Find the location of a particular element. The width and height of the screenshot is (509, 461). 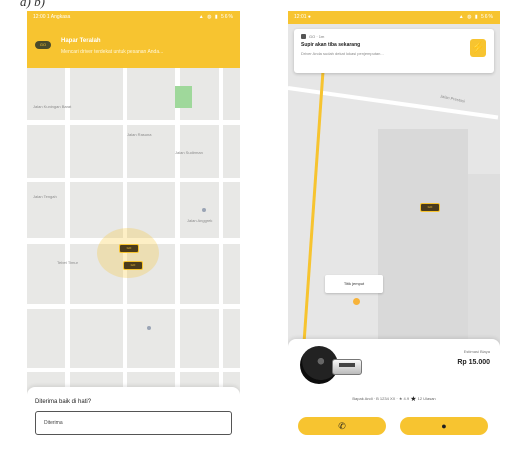

pickup-pin-icon is located at coordinates (356, 301).